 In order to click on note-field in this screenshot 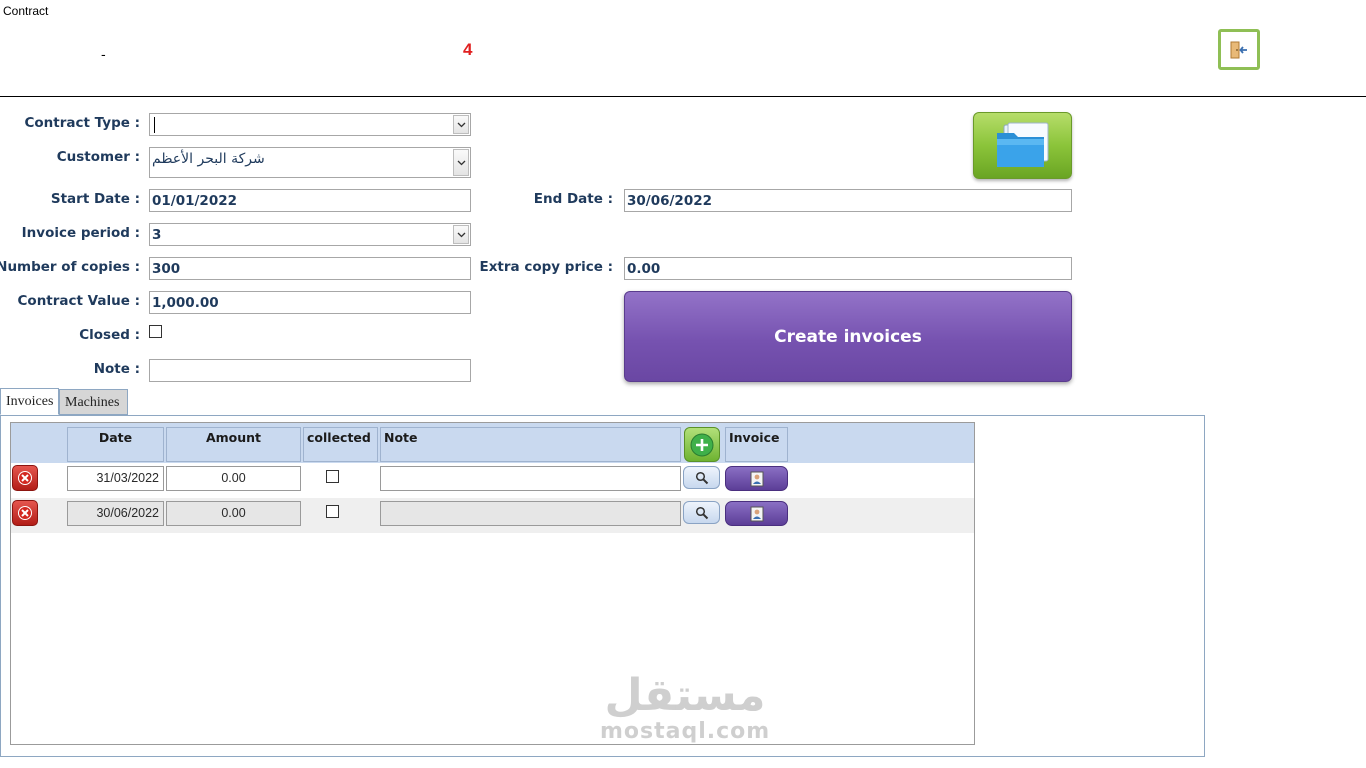, I will do `click(310, 370)`.